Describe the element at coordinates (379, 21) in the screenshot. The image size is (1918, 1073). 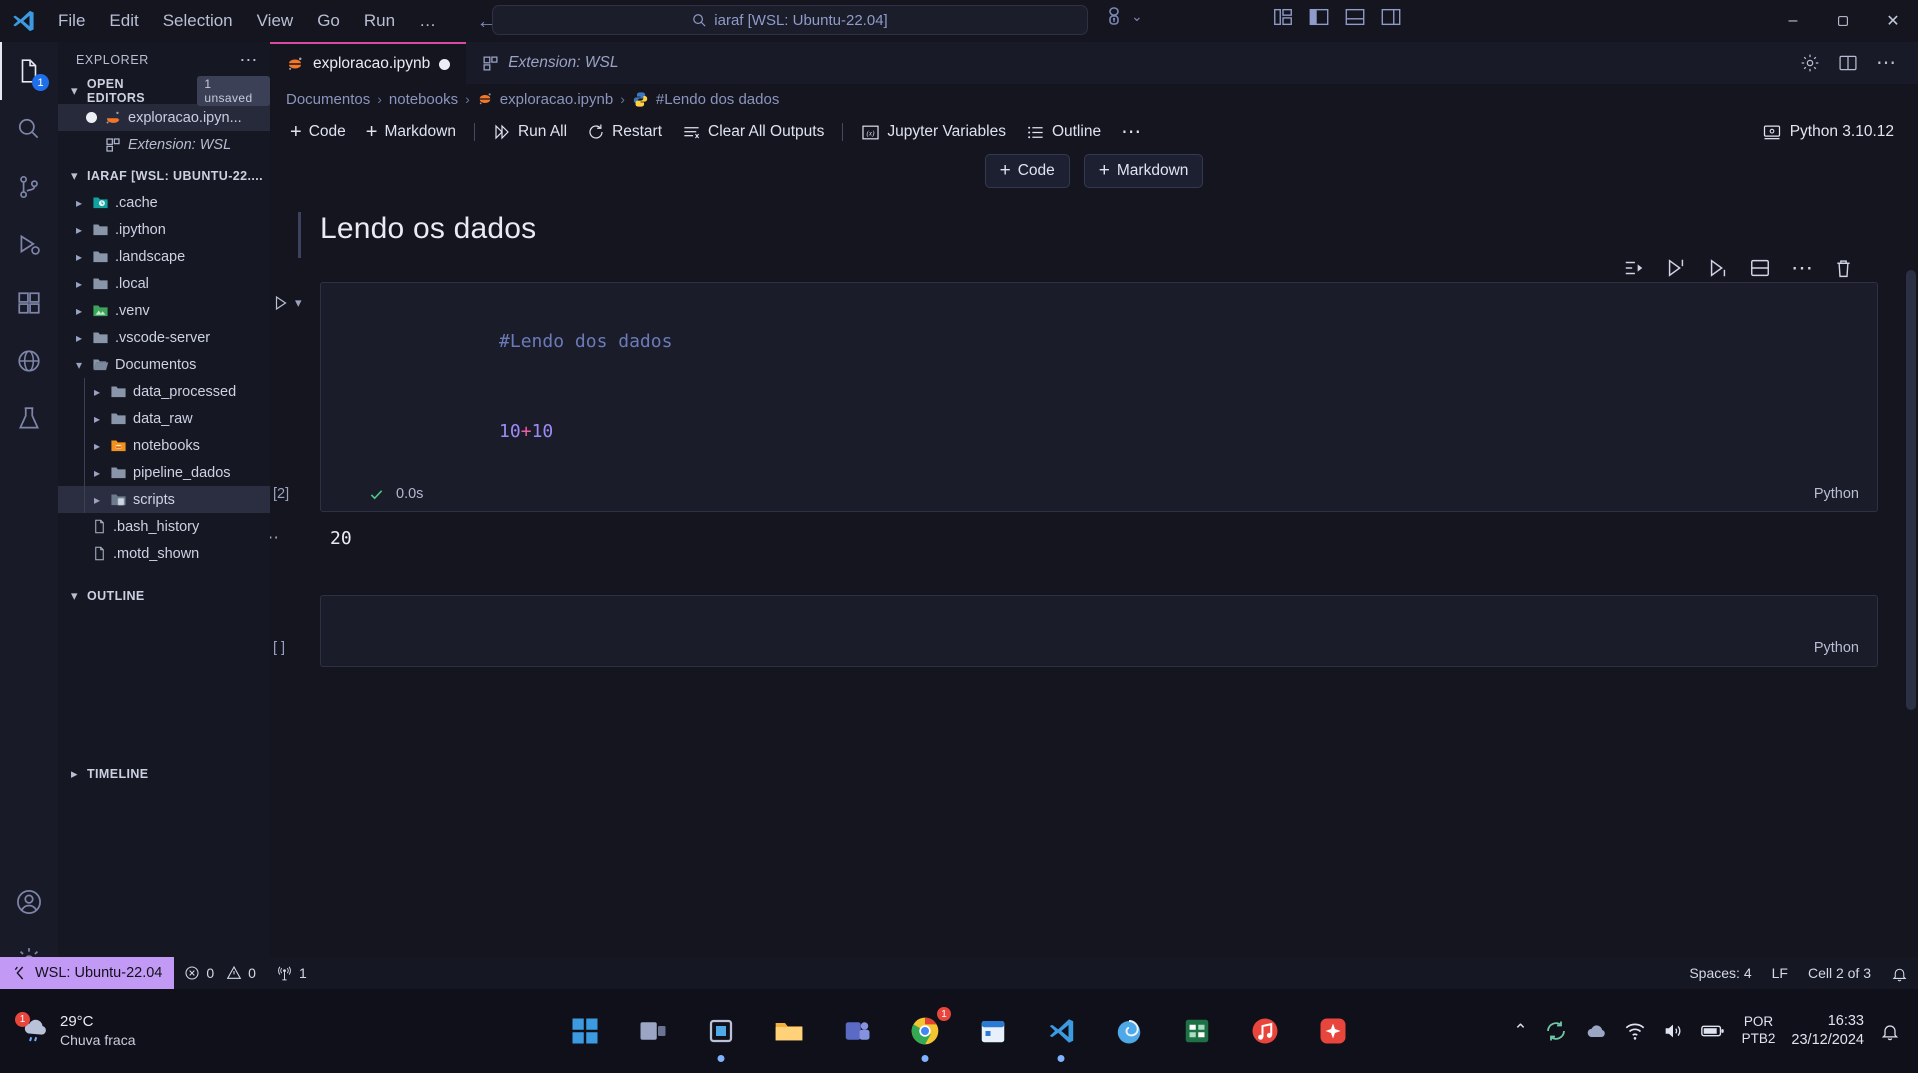
I see `menu-run: Run` at that location.